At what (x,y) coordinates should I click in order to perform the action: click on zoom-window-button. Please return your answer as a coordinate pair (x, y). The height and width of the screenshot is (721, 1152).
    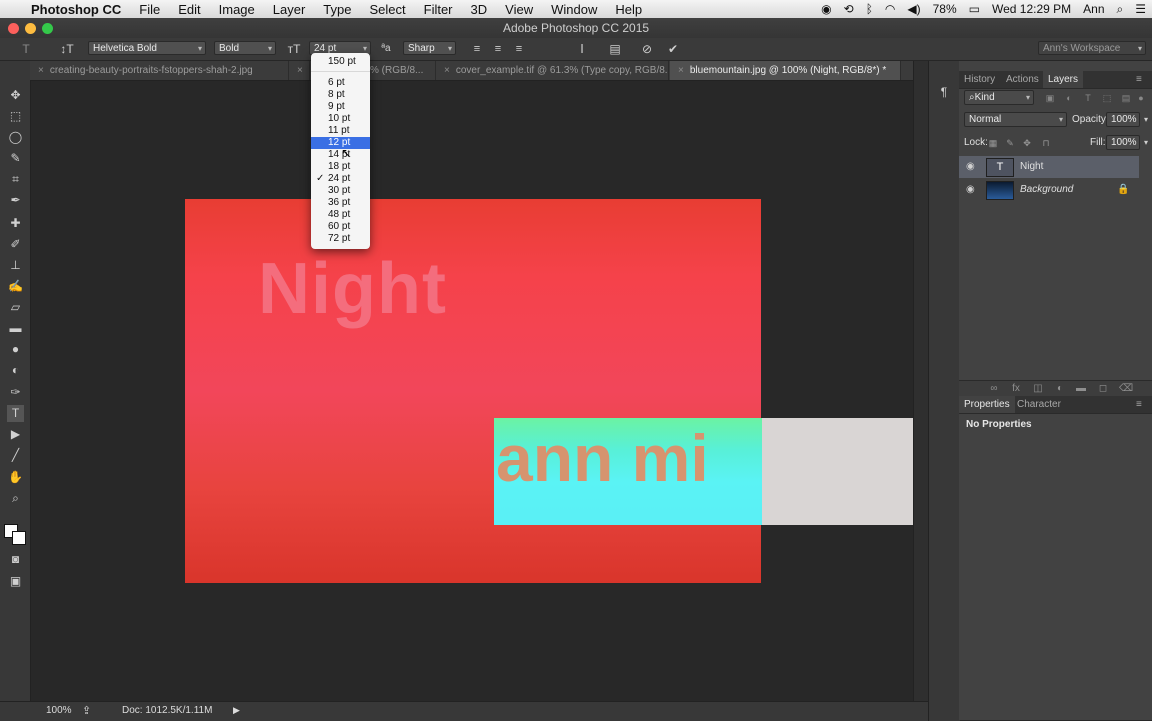
    Looking at the image, I should click on (47, 28).